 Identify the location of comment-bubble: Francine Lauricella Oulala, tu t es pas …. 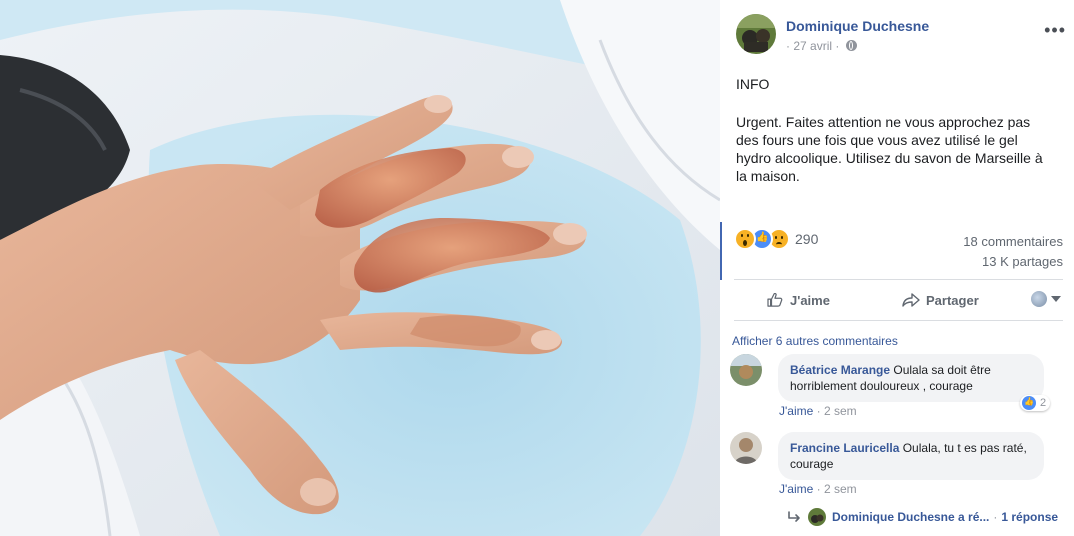
(911, 456).